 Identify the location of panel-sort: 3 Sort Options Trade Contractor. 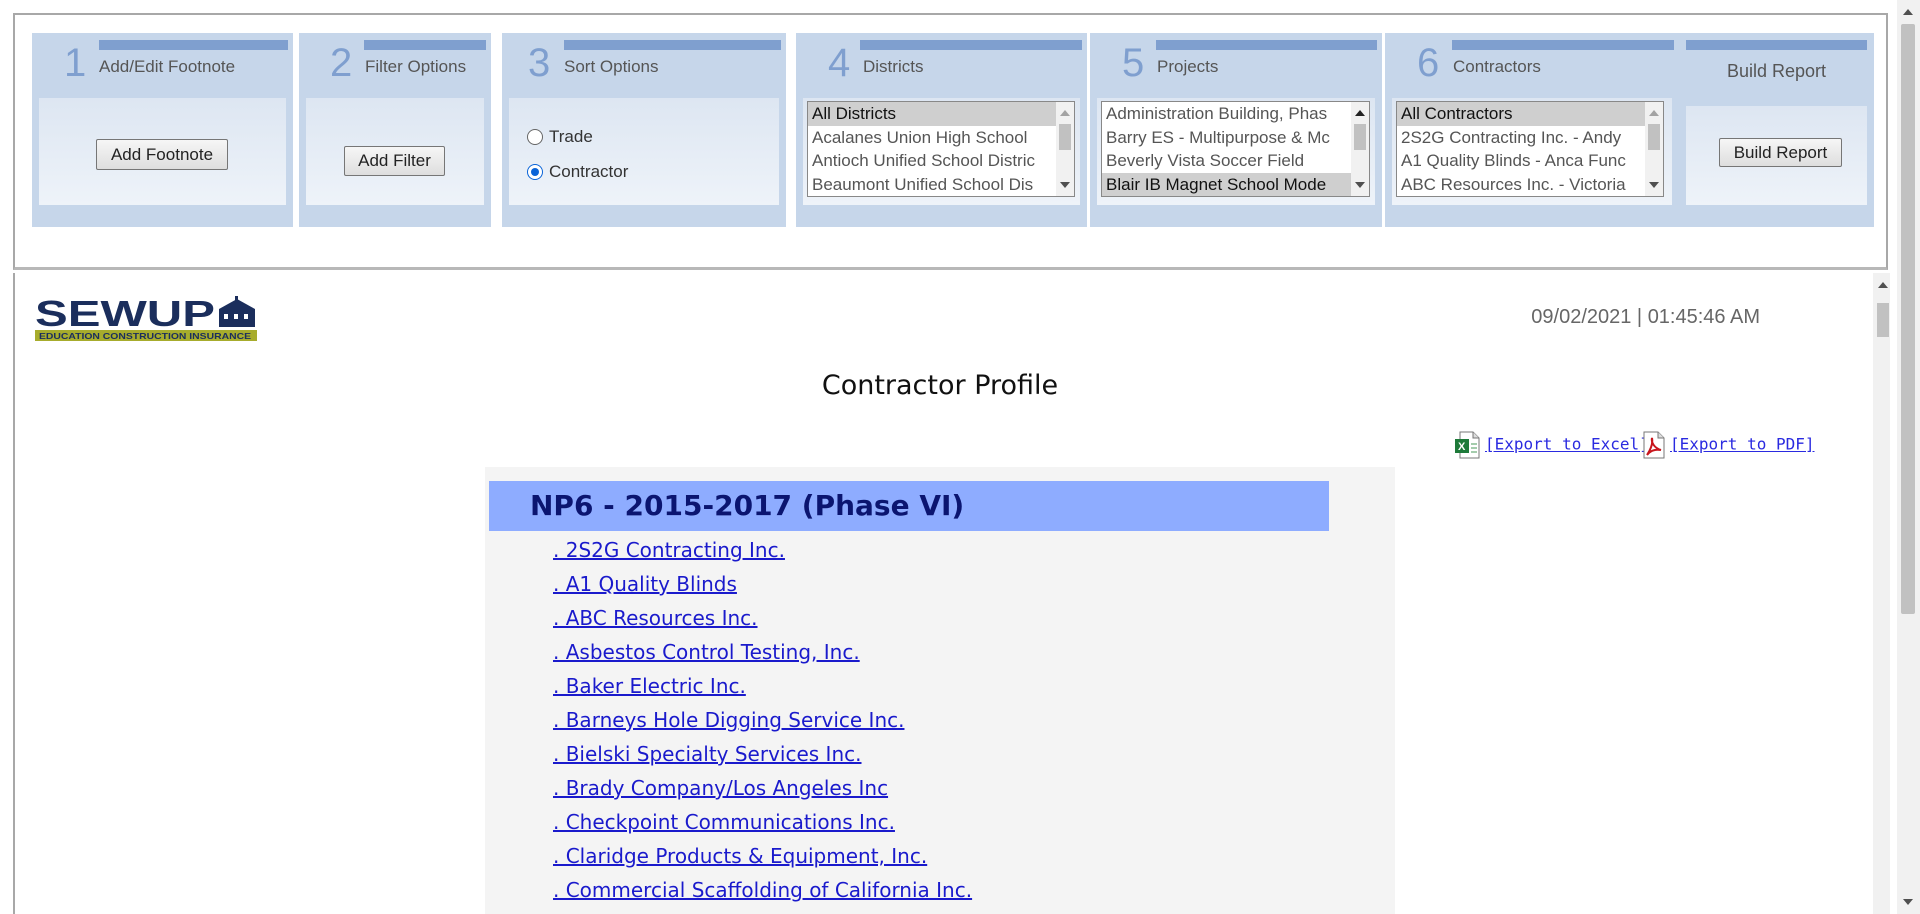
(644, 130).